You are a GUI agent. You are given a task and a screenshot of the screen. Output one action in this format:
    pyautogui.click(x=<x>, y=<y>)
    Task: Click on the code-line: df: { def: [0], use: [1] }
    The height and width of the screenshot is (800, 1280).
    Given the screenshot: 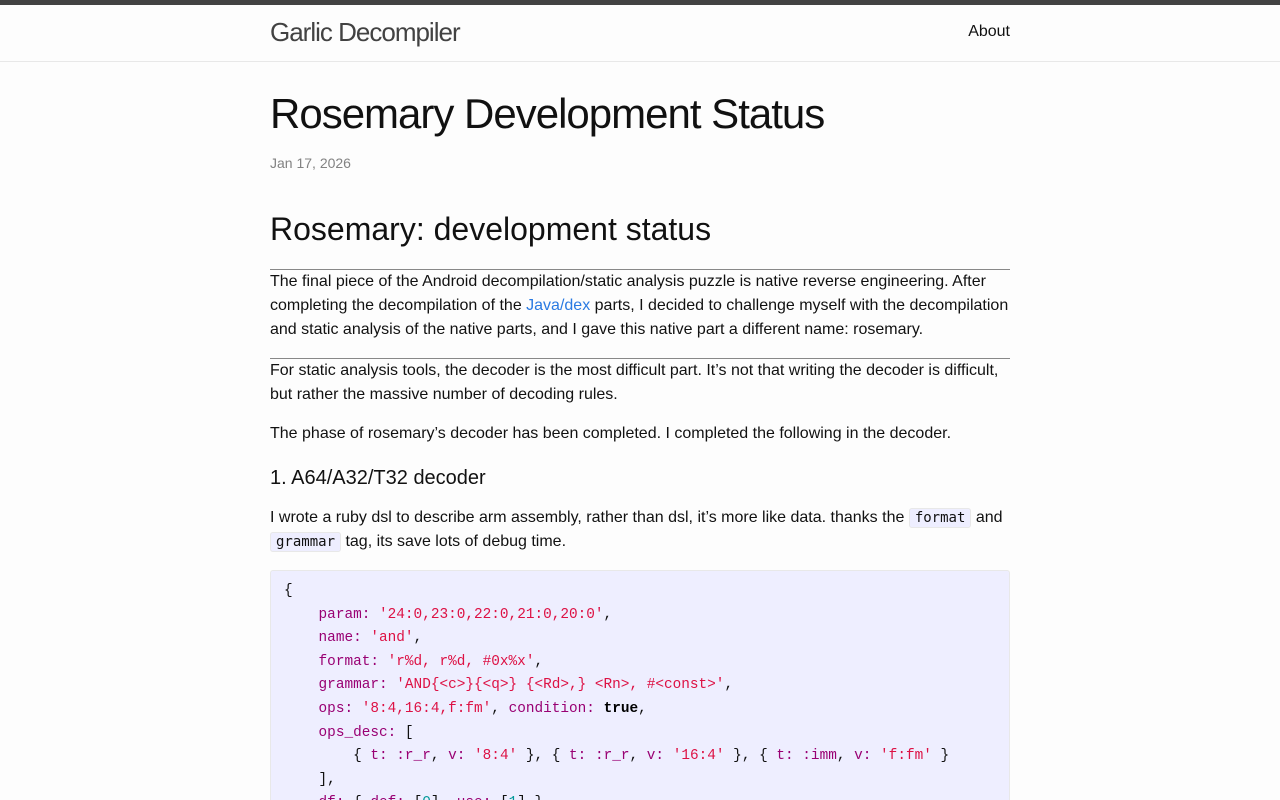 What is the action you would take?
    pyautogui.click(x=414, y=797)
    